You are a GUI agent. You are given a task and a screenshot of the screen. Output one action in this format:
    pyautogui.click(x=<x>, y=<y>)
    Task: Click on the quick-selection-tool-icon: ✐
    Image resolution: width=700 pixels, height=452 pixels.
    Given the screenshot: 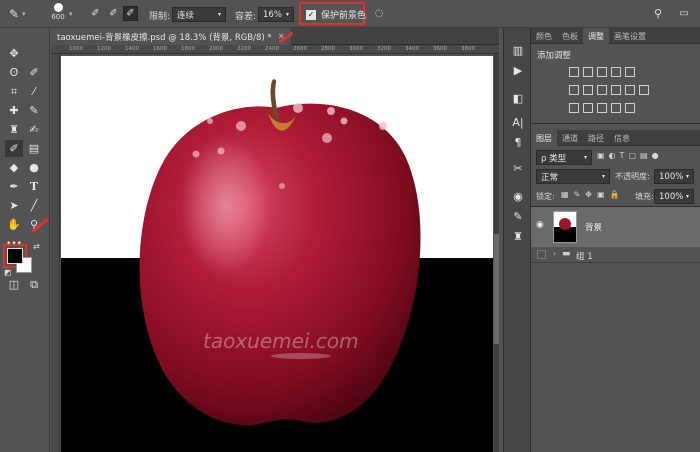 What is the action you would take?
    pyautogui.click(x=34, y=72)
    